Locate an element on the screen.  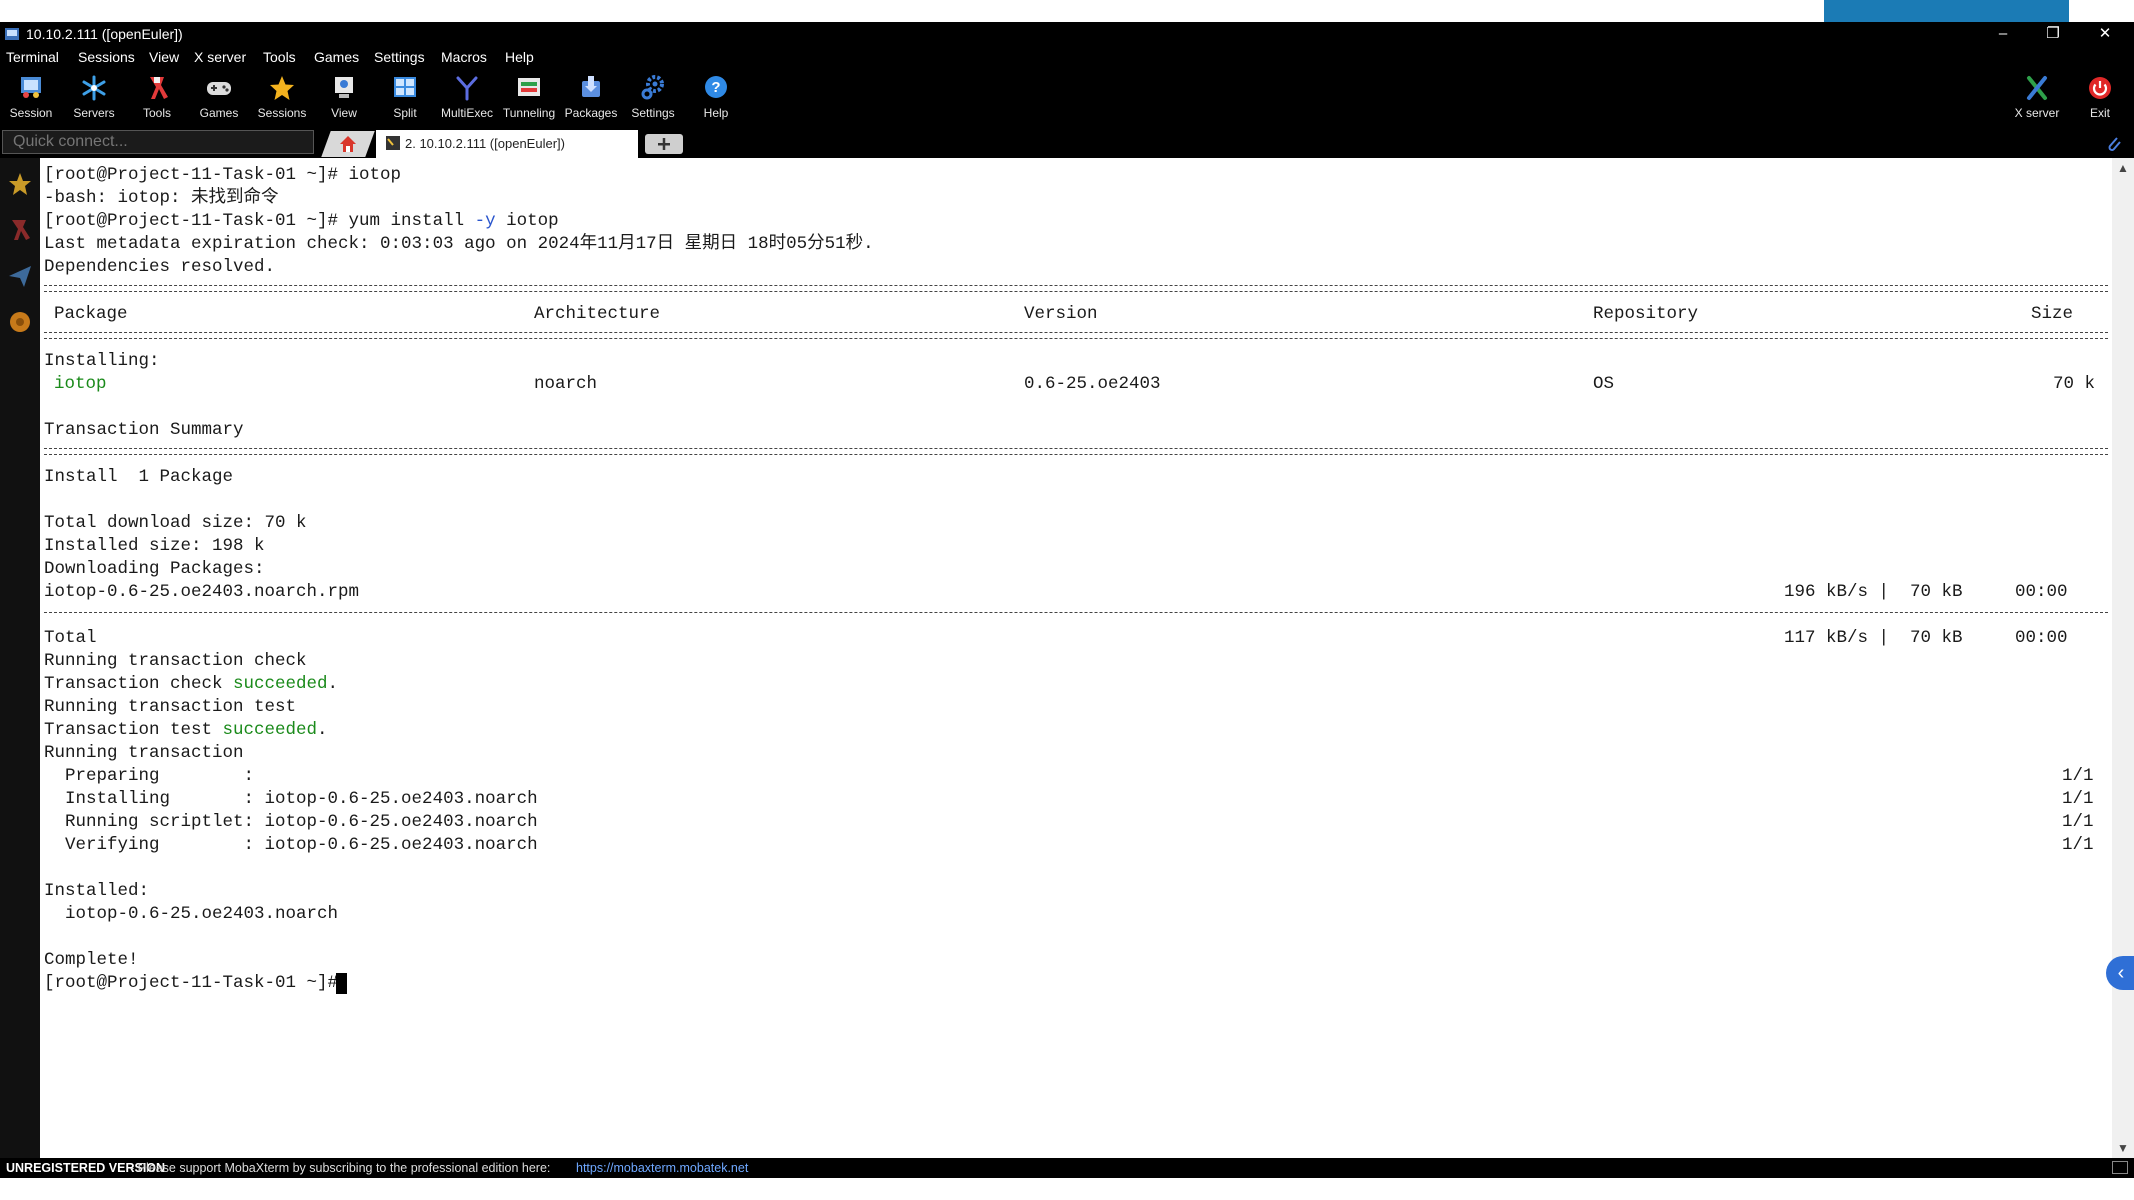
terminal-line: Downloading Packages: is located at coordinates (154, 569).